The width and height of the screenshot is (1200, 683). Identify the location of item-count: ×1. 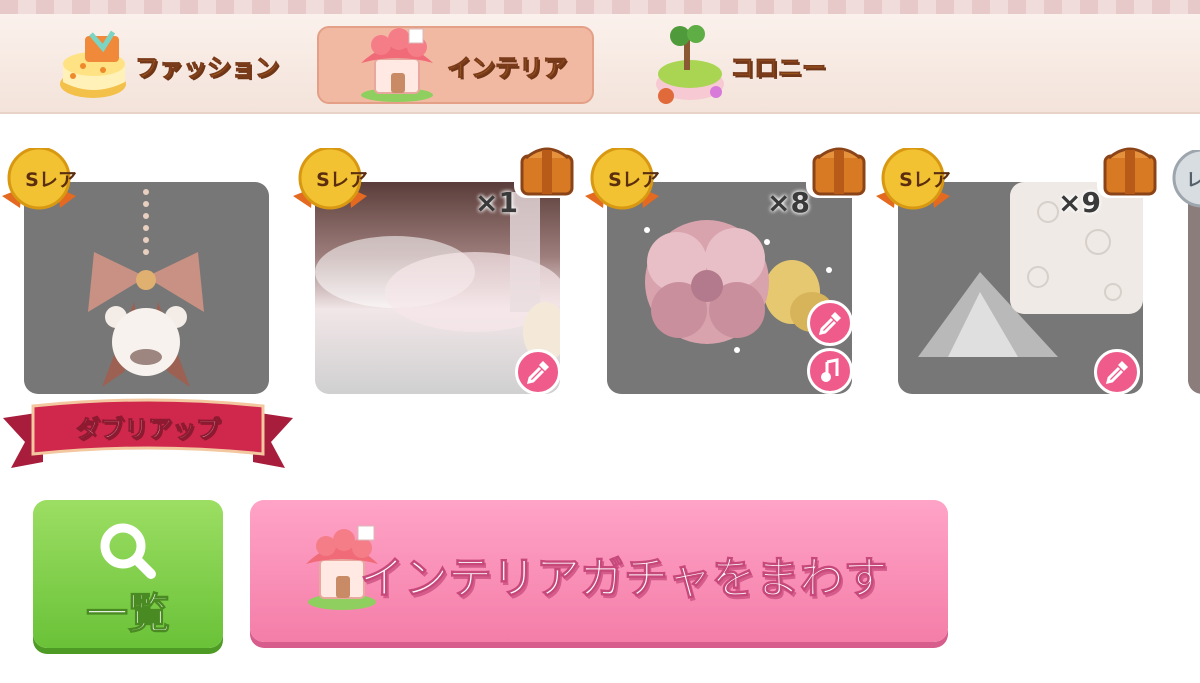
(496, 202).